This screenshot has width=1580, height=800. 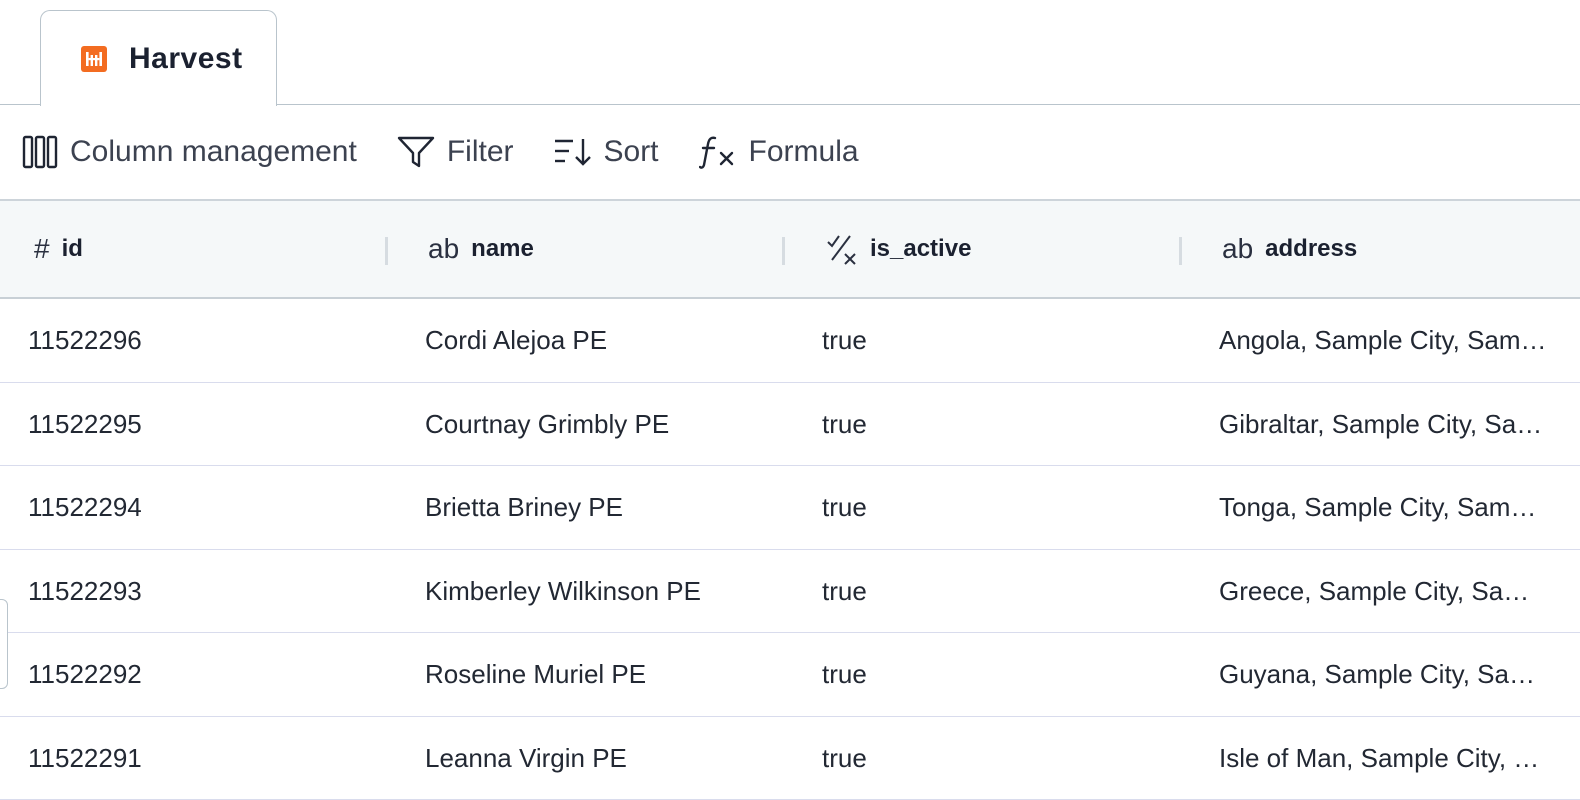 I want to click on columns-icon, so click(x=40, y=152).